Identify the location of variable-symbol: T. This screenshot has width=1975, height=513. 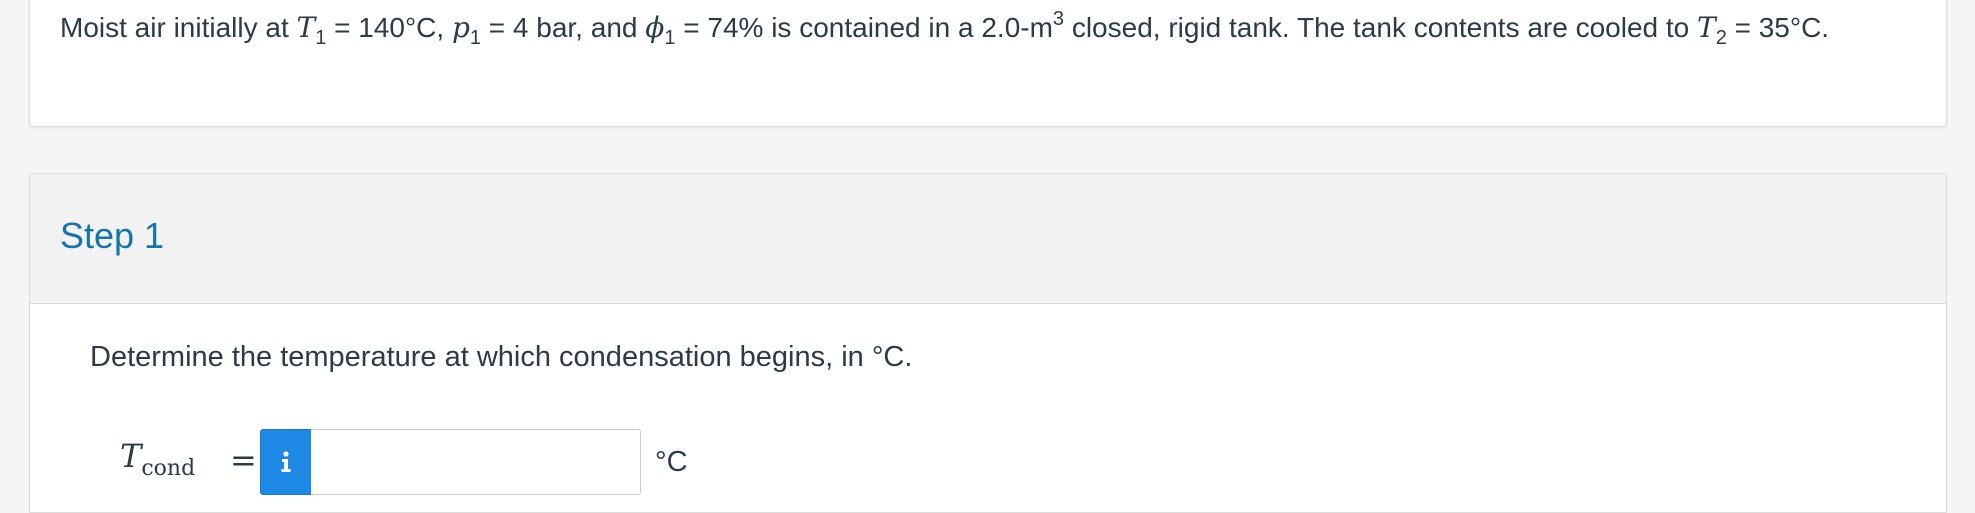
(131, 456).